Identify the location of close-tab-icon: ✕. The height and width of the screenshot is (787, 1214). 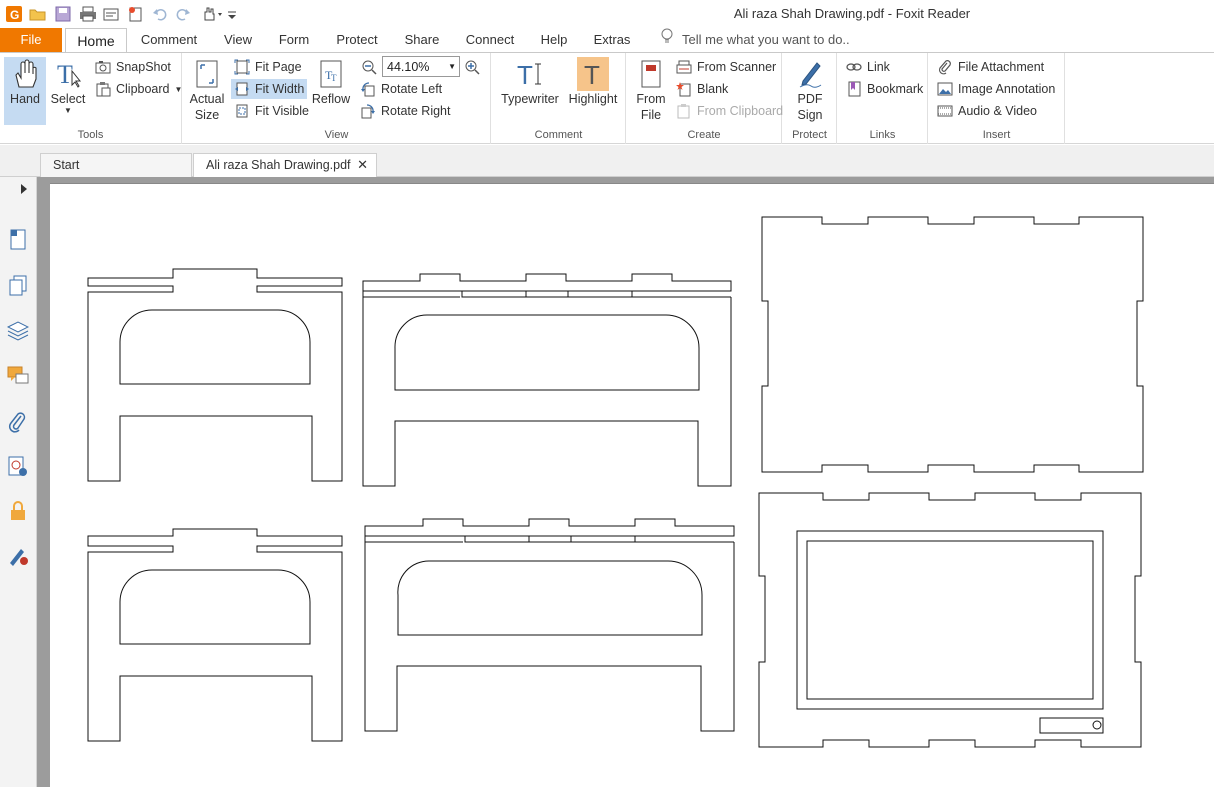
(362, 165).